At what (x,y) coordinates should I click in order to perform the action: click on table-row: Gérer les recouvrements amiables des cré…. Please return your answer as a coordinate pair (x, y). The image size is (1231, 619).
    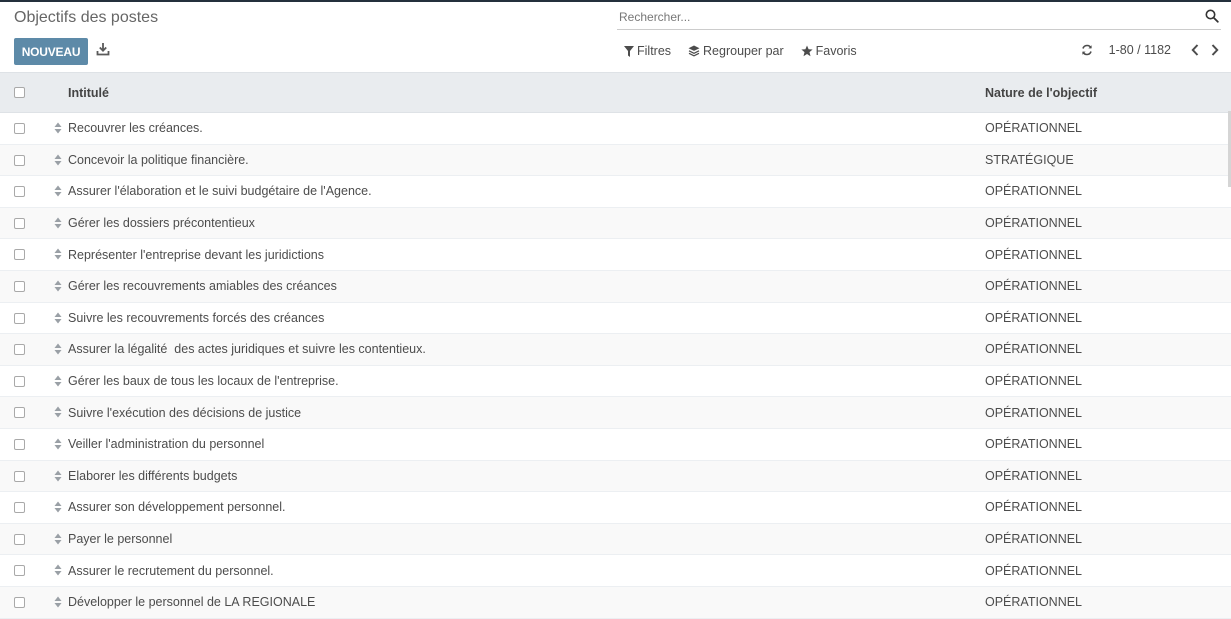
    Looking at the image, I should click on (615, 286).